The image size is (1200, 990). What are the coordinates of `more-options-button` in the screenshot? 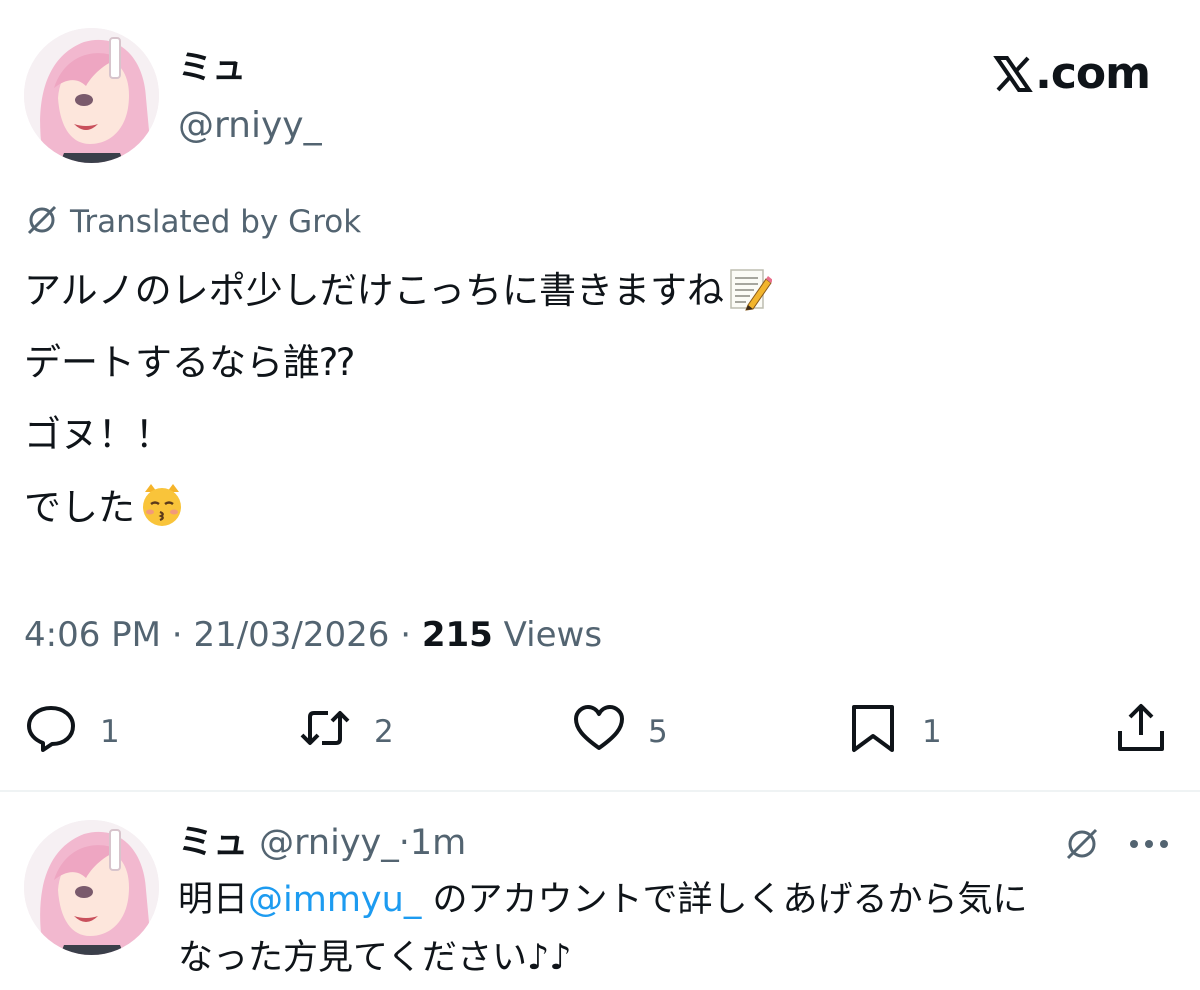 It's located at (1149, 846).